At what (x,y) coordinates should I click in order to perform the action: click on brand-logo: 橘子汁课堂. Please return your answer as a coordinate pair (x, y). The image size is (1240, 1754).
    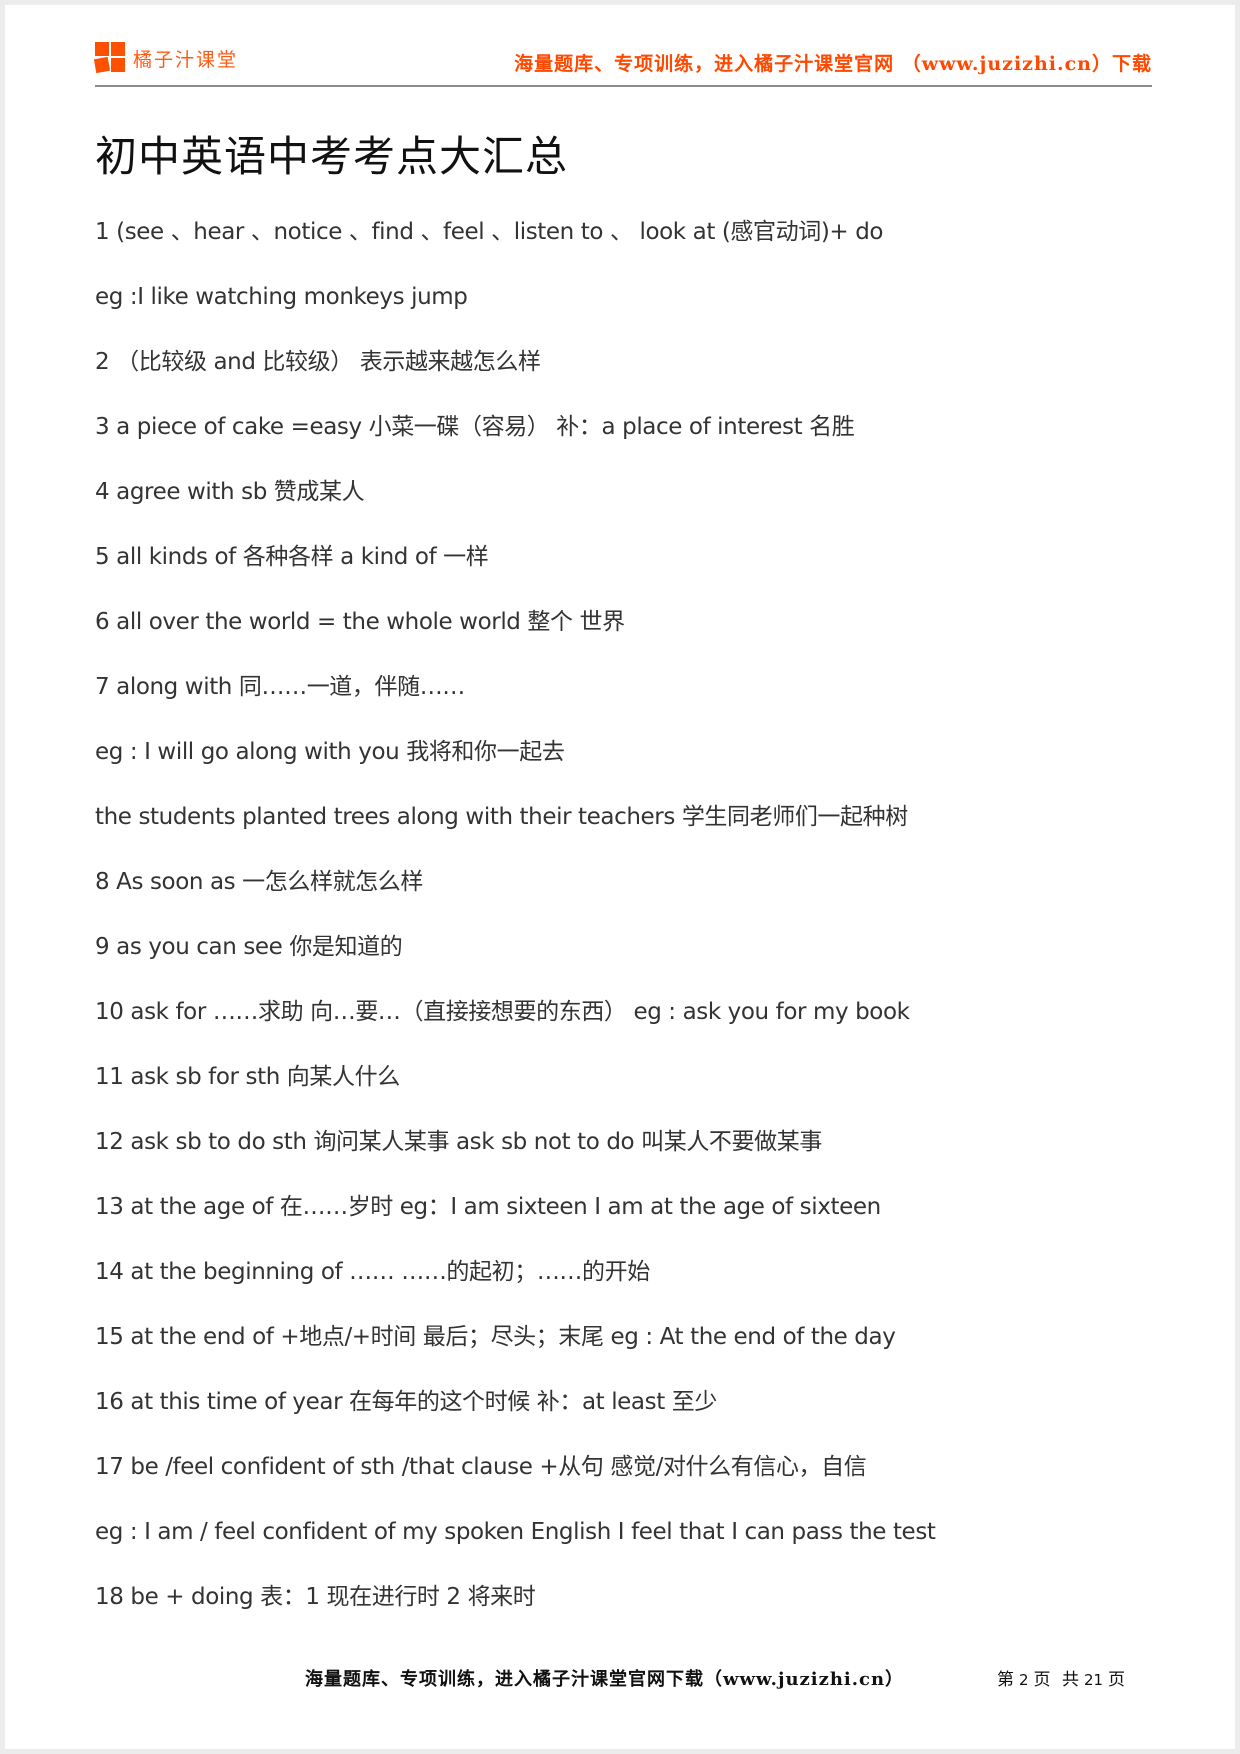
    Looking at the image, I should click on (166, 58).